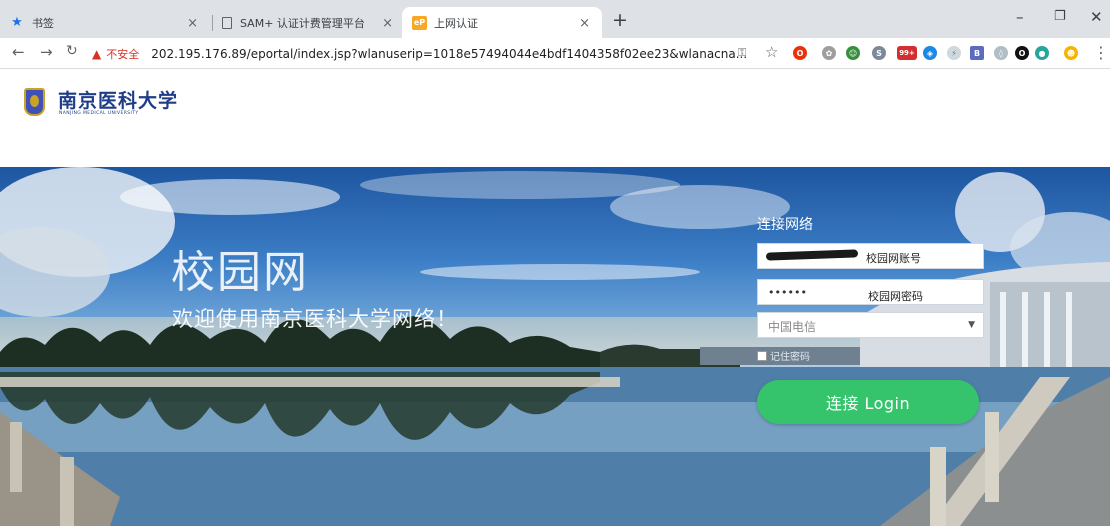 The height and width of the screenshot is (526, 1110). I want to click on tab-title: SAM+ 认证计费管理平台, so click(302, 23).